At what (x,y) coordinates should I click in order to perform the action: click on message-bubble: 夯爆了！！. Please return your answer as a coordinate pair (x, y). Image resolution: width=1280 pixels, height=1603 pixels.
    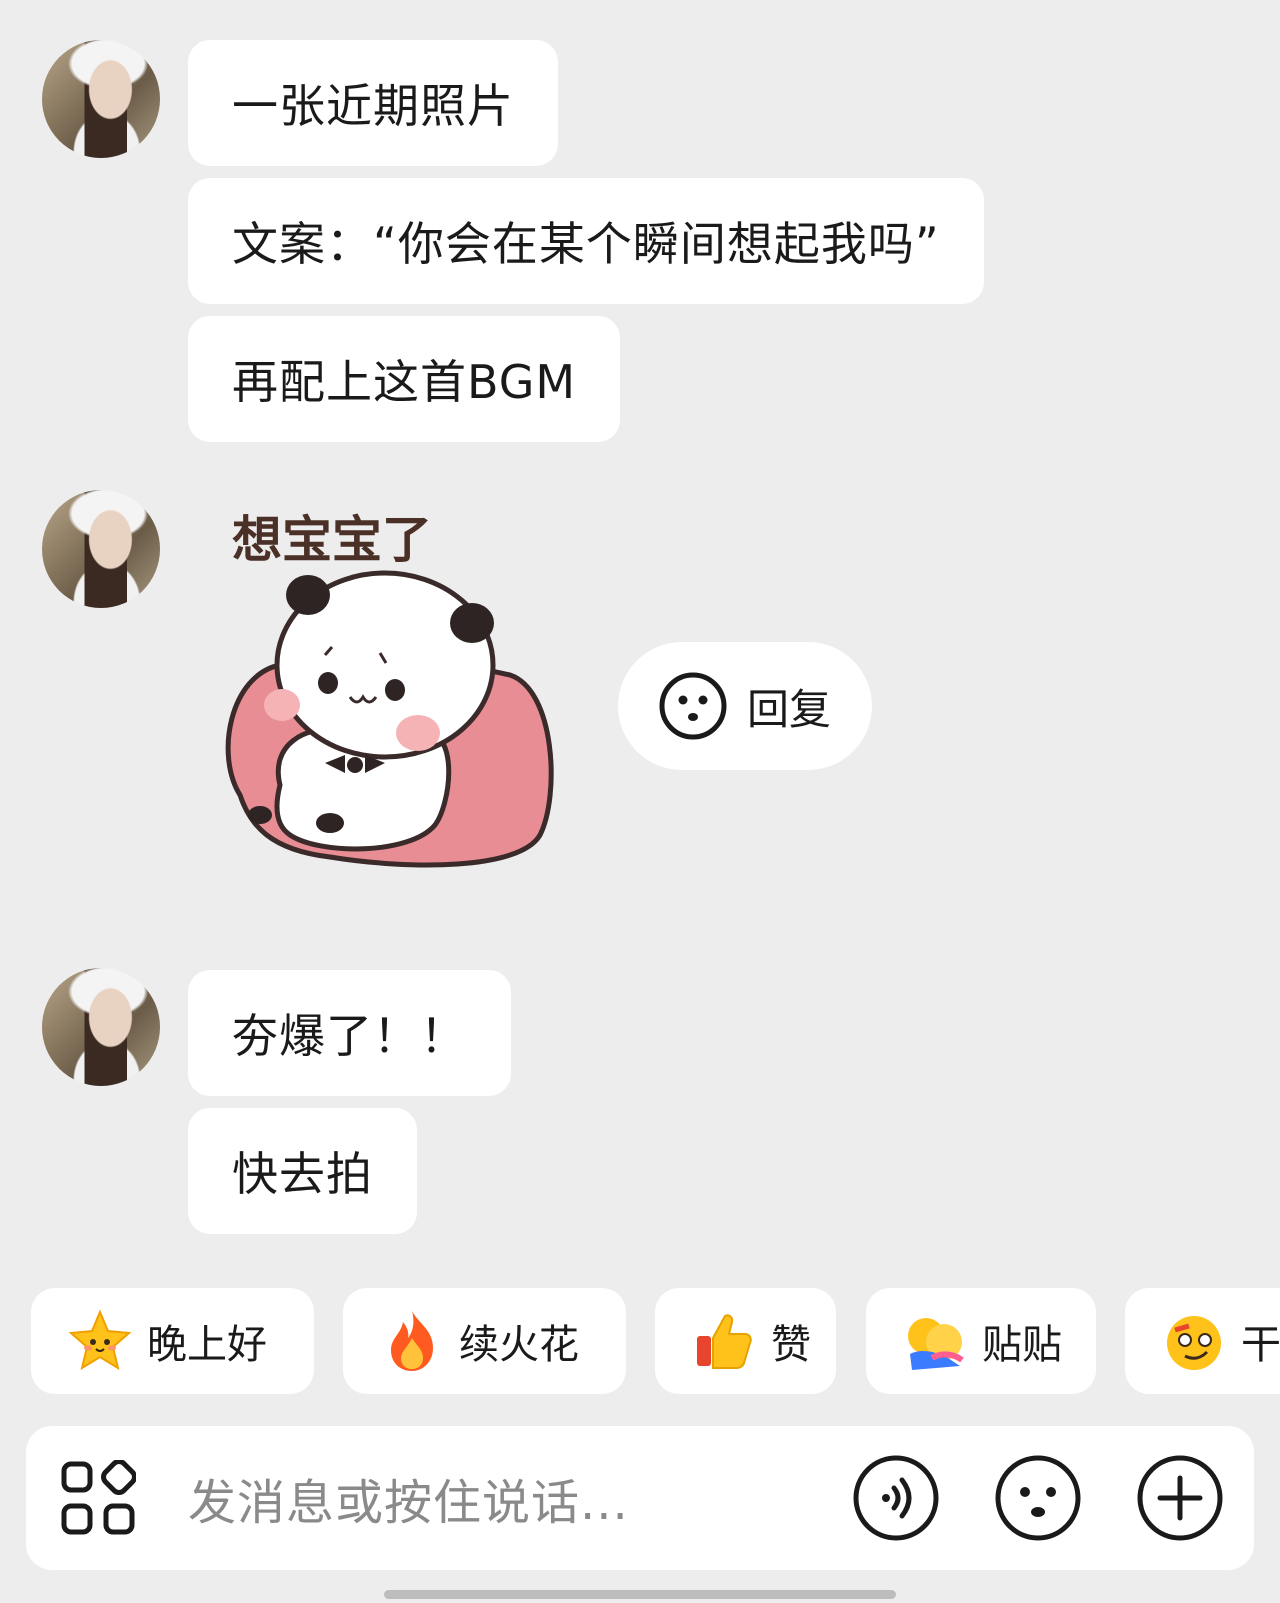
    Looking at the image, I should click on (349, 1033).